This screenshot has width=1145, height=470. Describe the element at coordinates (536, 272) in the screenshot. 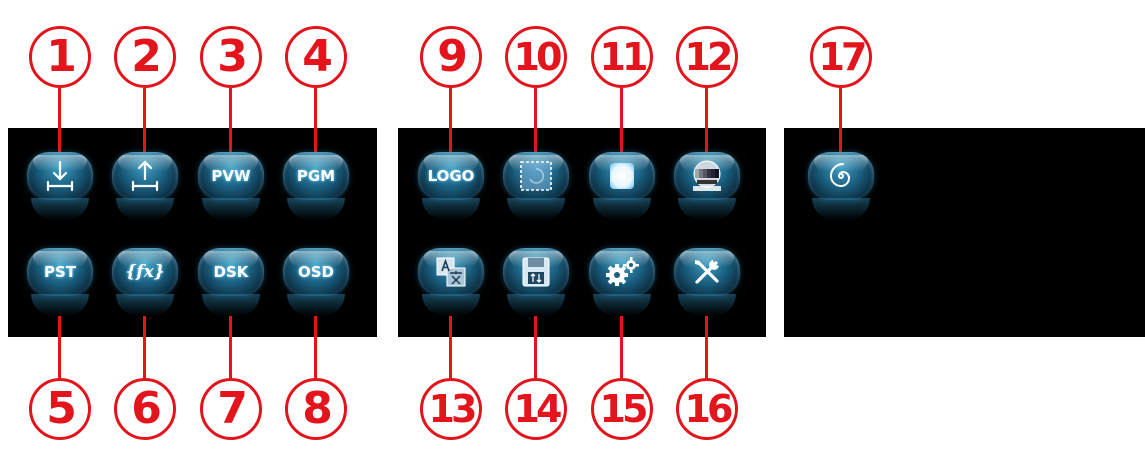

I see `save-icon` at that location.